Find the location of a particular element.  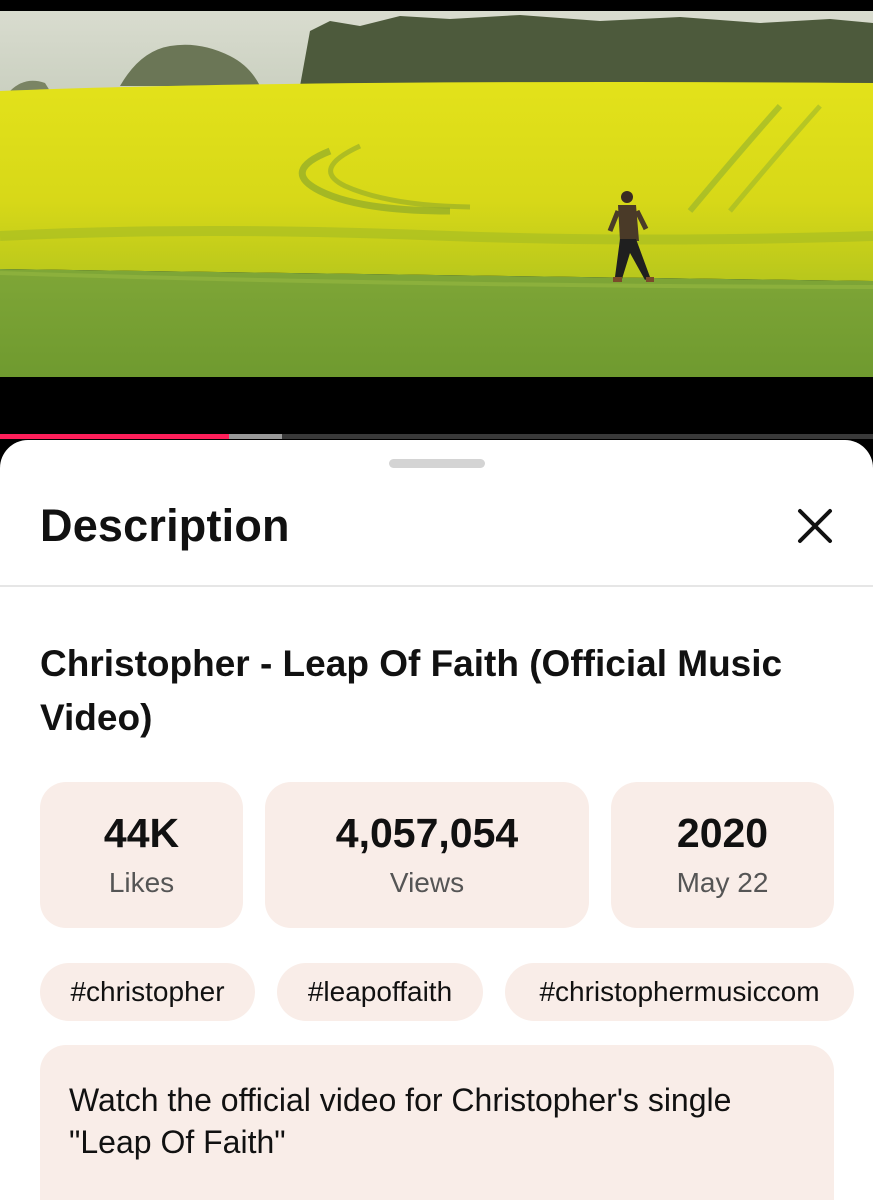

close-button is located at coordinates (815, 526).